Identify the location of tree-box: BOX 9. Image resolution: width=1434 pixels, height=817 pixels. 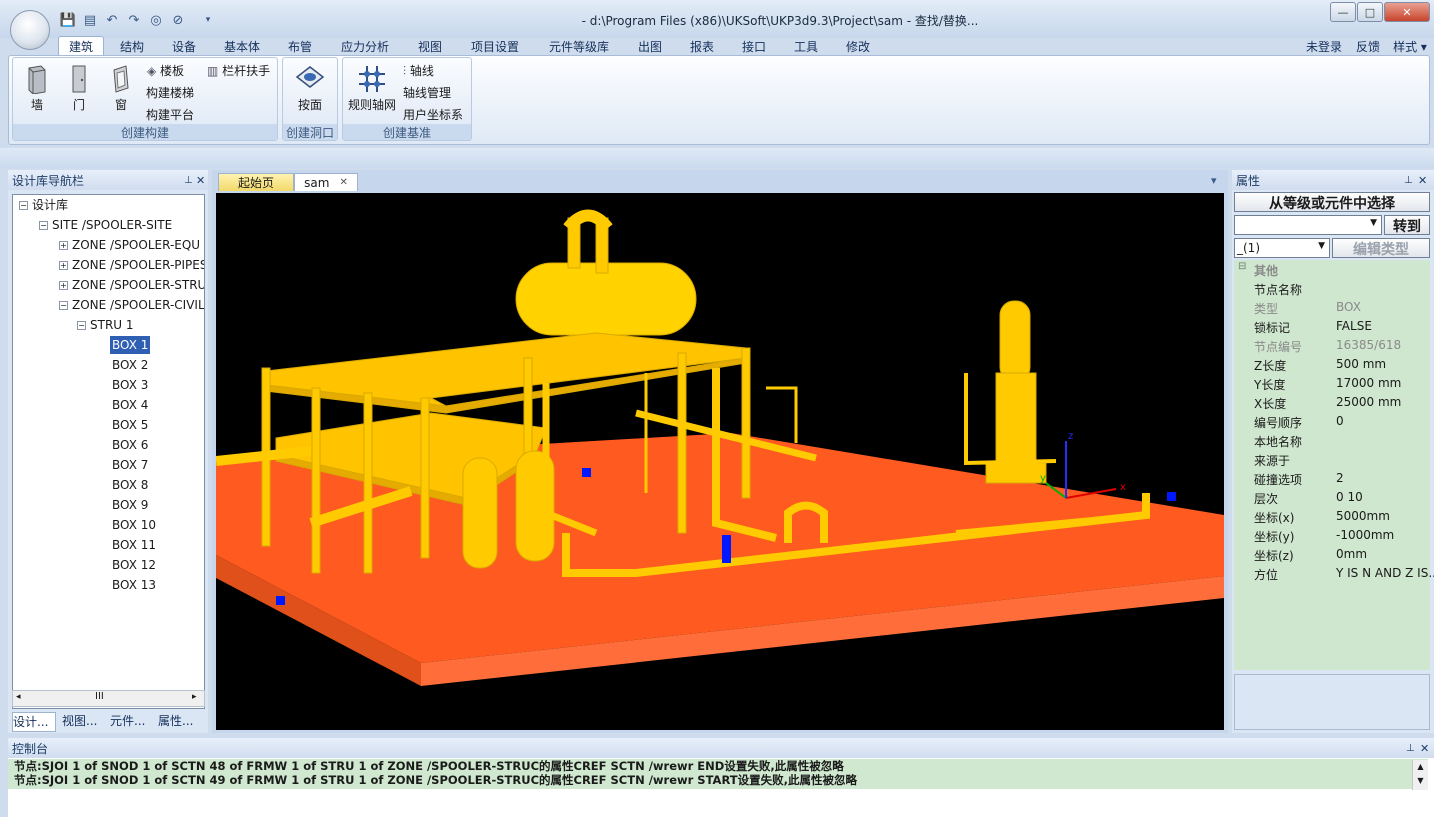
(130, 505).